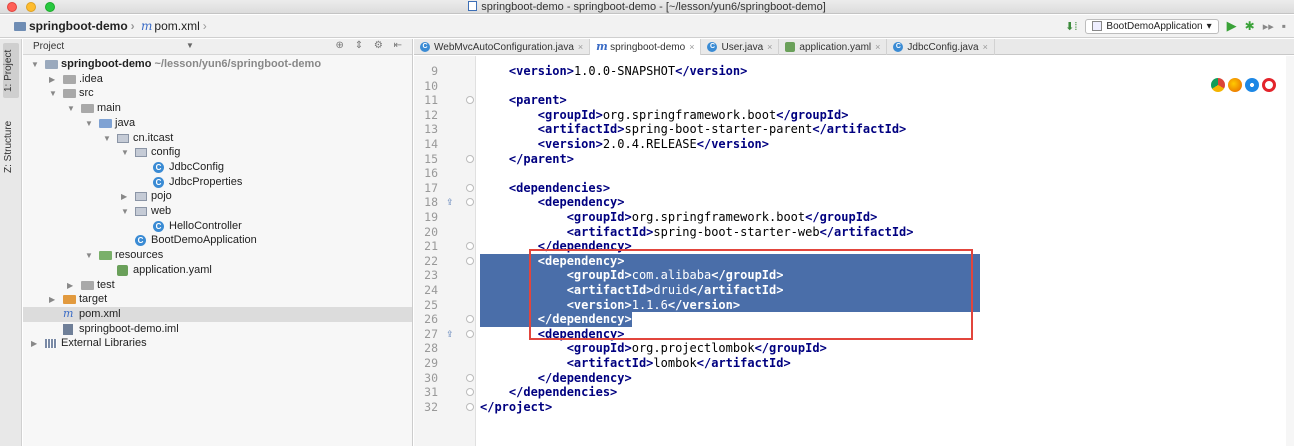  Describe the element at coordinates (1209, 26) in the screenshot. I see `chevron-down-icon: ▾` at that location.